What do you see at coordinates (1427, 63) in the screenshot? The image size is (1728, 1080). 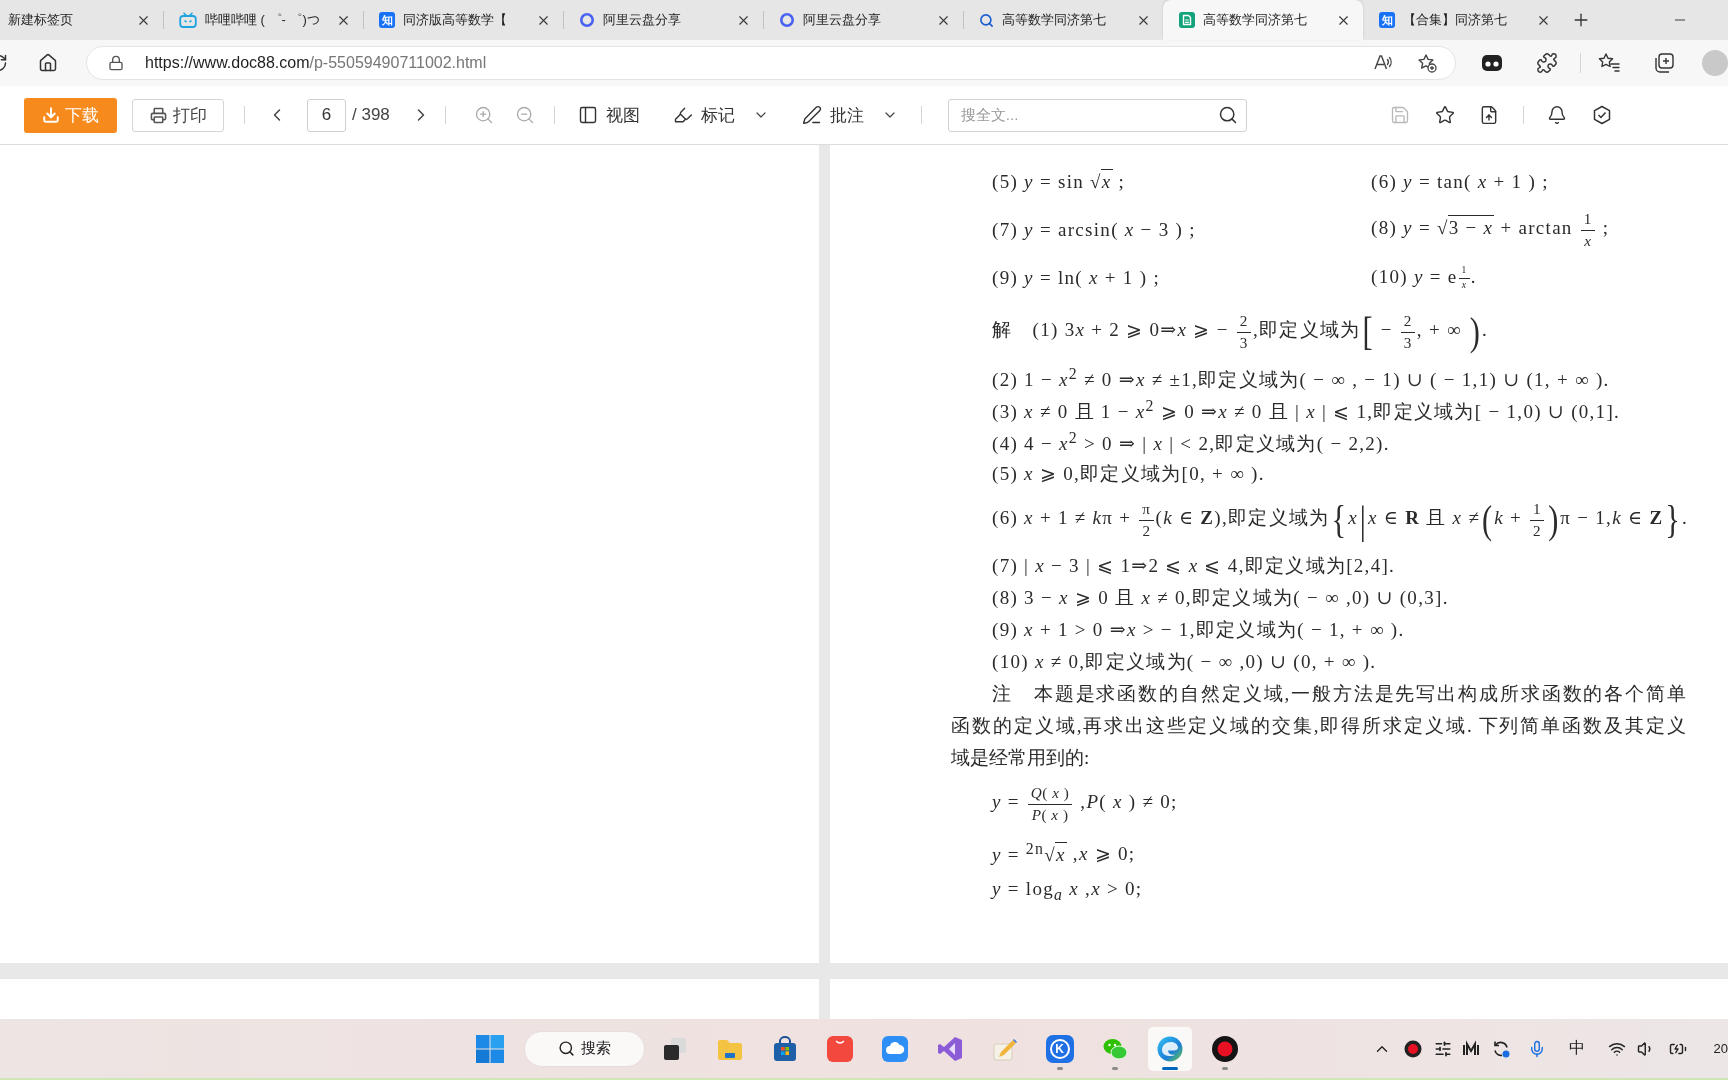 I see `star-plus-icon` at bounding box center [1427, 63].